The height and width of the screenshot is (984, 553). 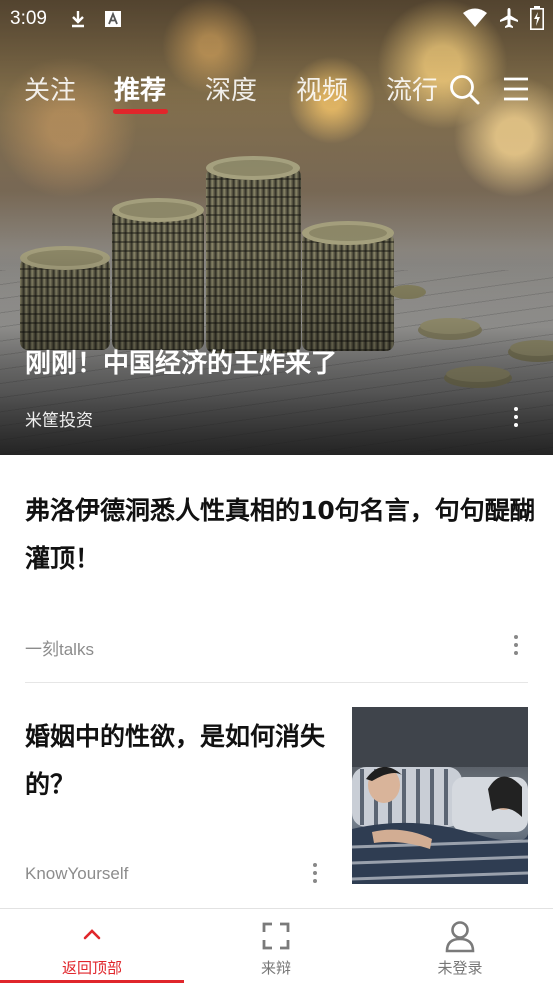 I want to click on login-label: 未登录, so click(x=460, y=968).